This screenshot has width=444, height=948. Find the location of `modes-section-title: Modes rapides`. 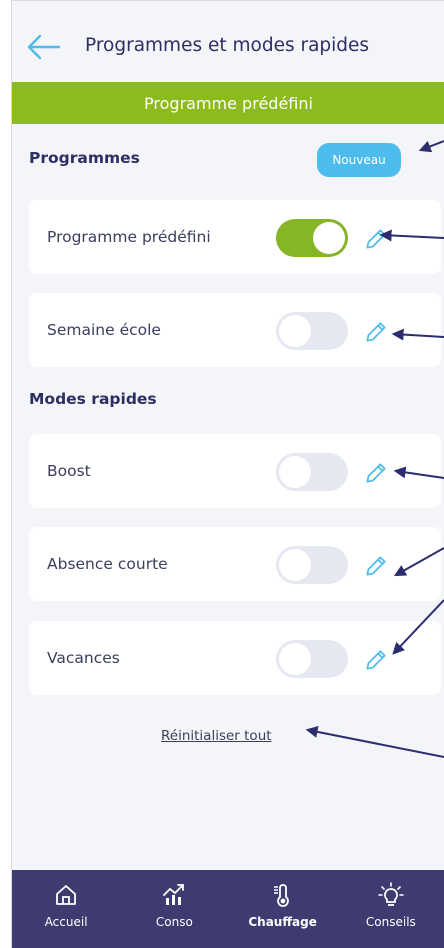

modes-section-title: Modes rapides is located at coordinates (93, 399).